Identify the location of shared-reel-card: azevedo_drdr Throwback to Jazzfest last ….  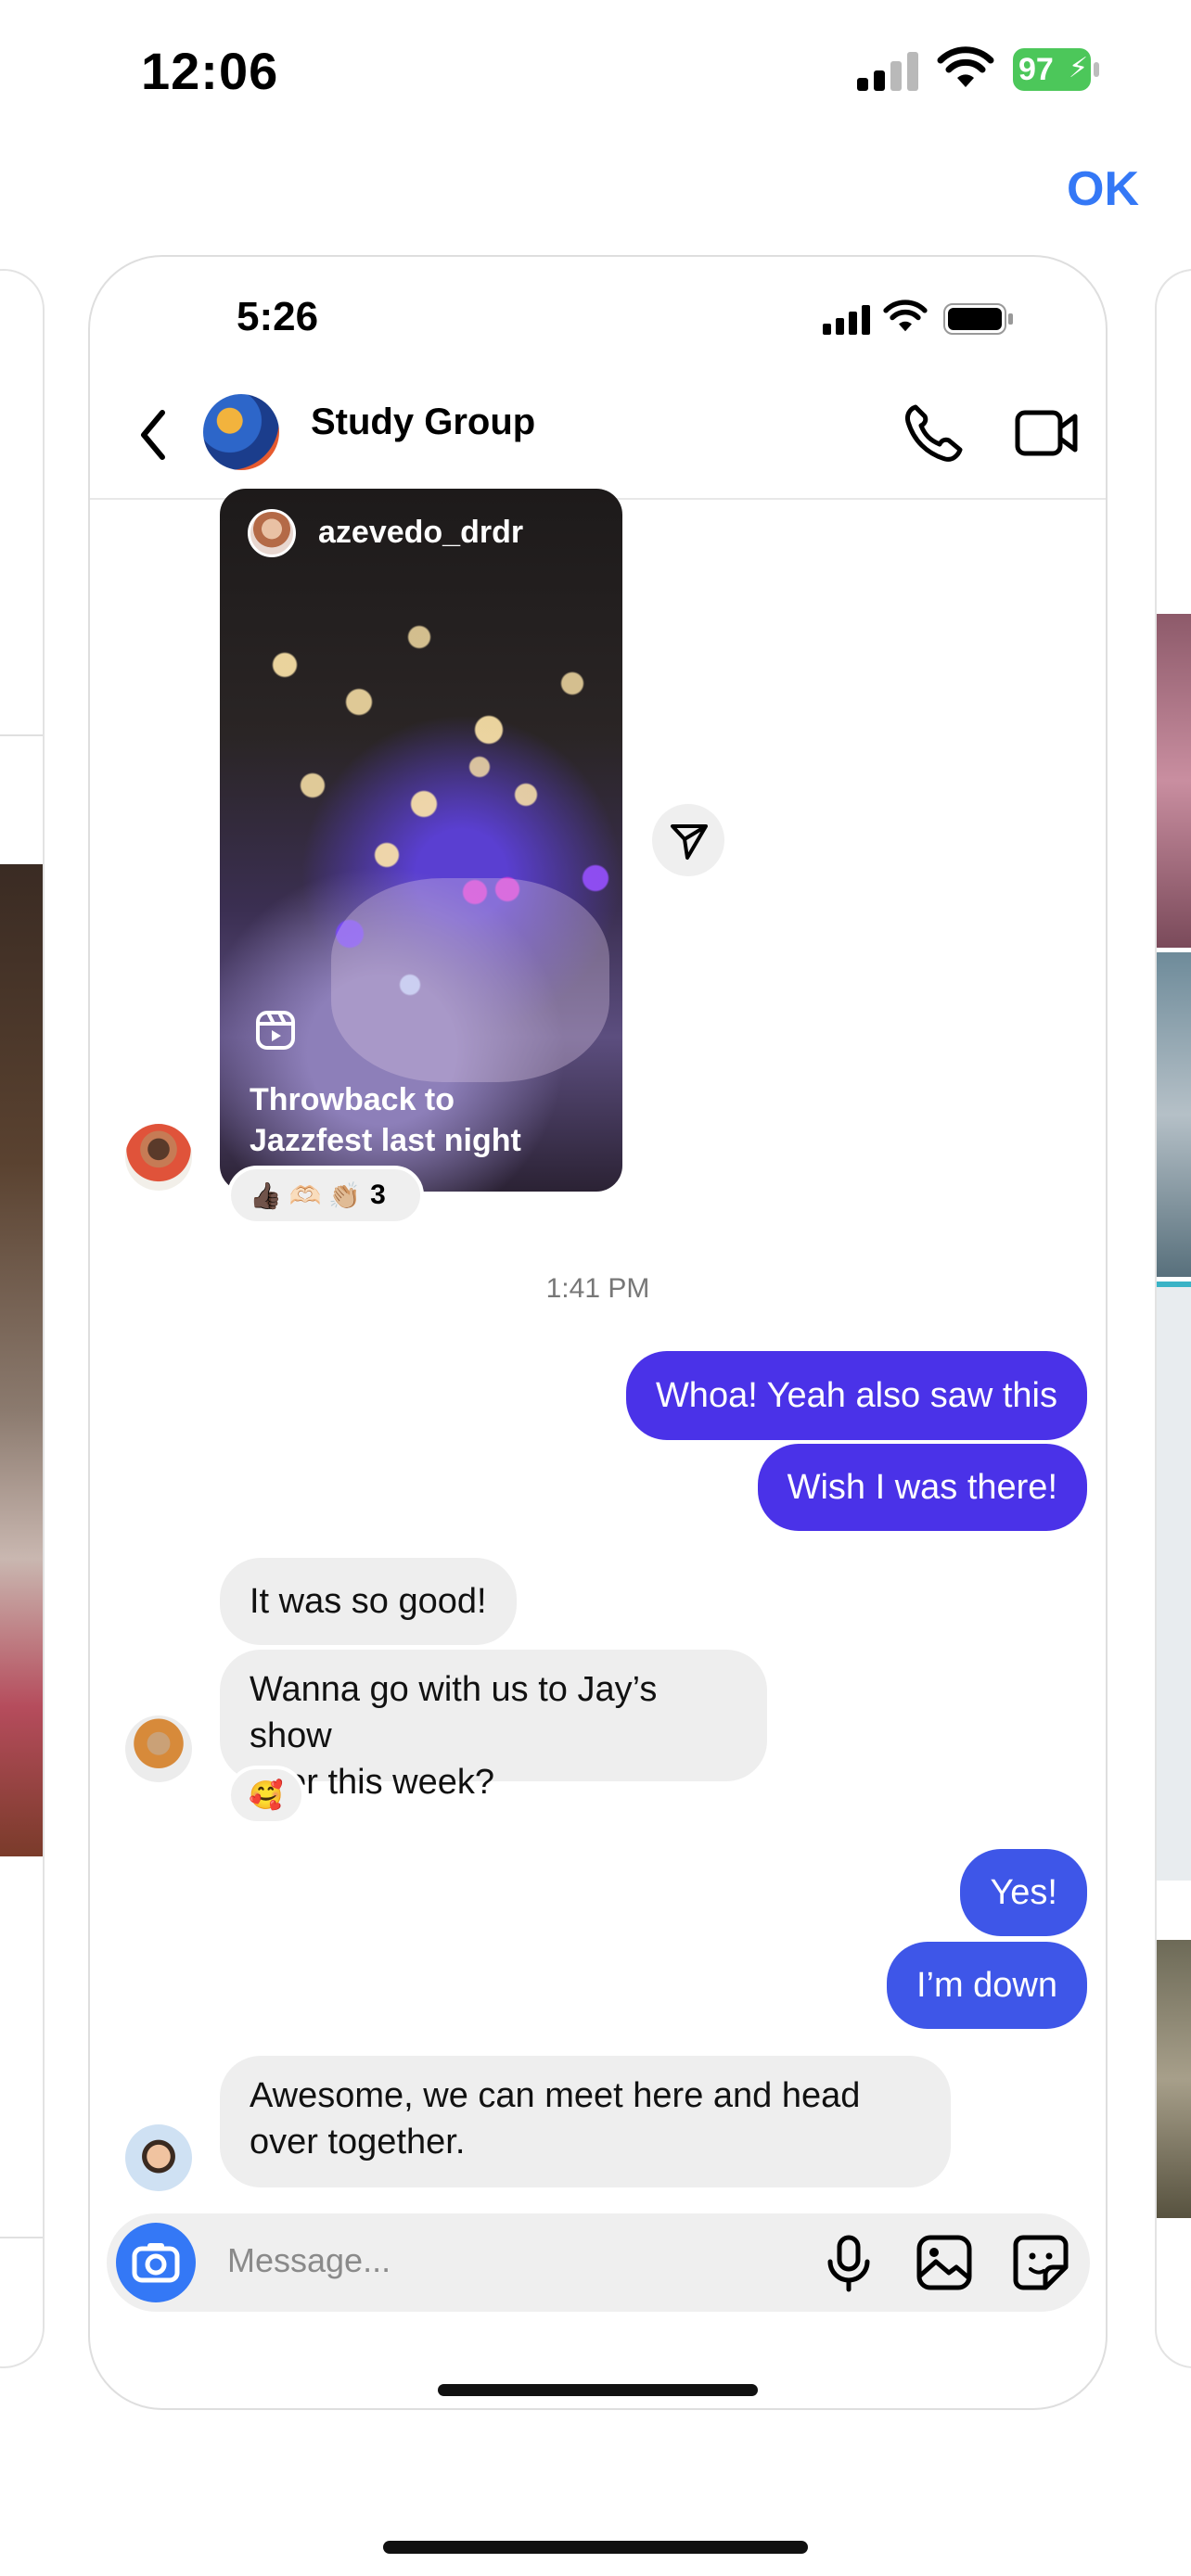
(421, 840).